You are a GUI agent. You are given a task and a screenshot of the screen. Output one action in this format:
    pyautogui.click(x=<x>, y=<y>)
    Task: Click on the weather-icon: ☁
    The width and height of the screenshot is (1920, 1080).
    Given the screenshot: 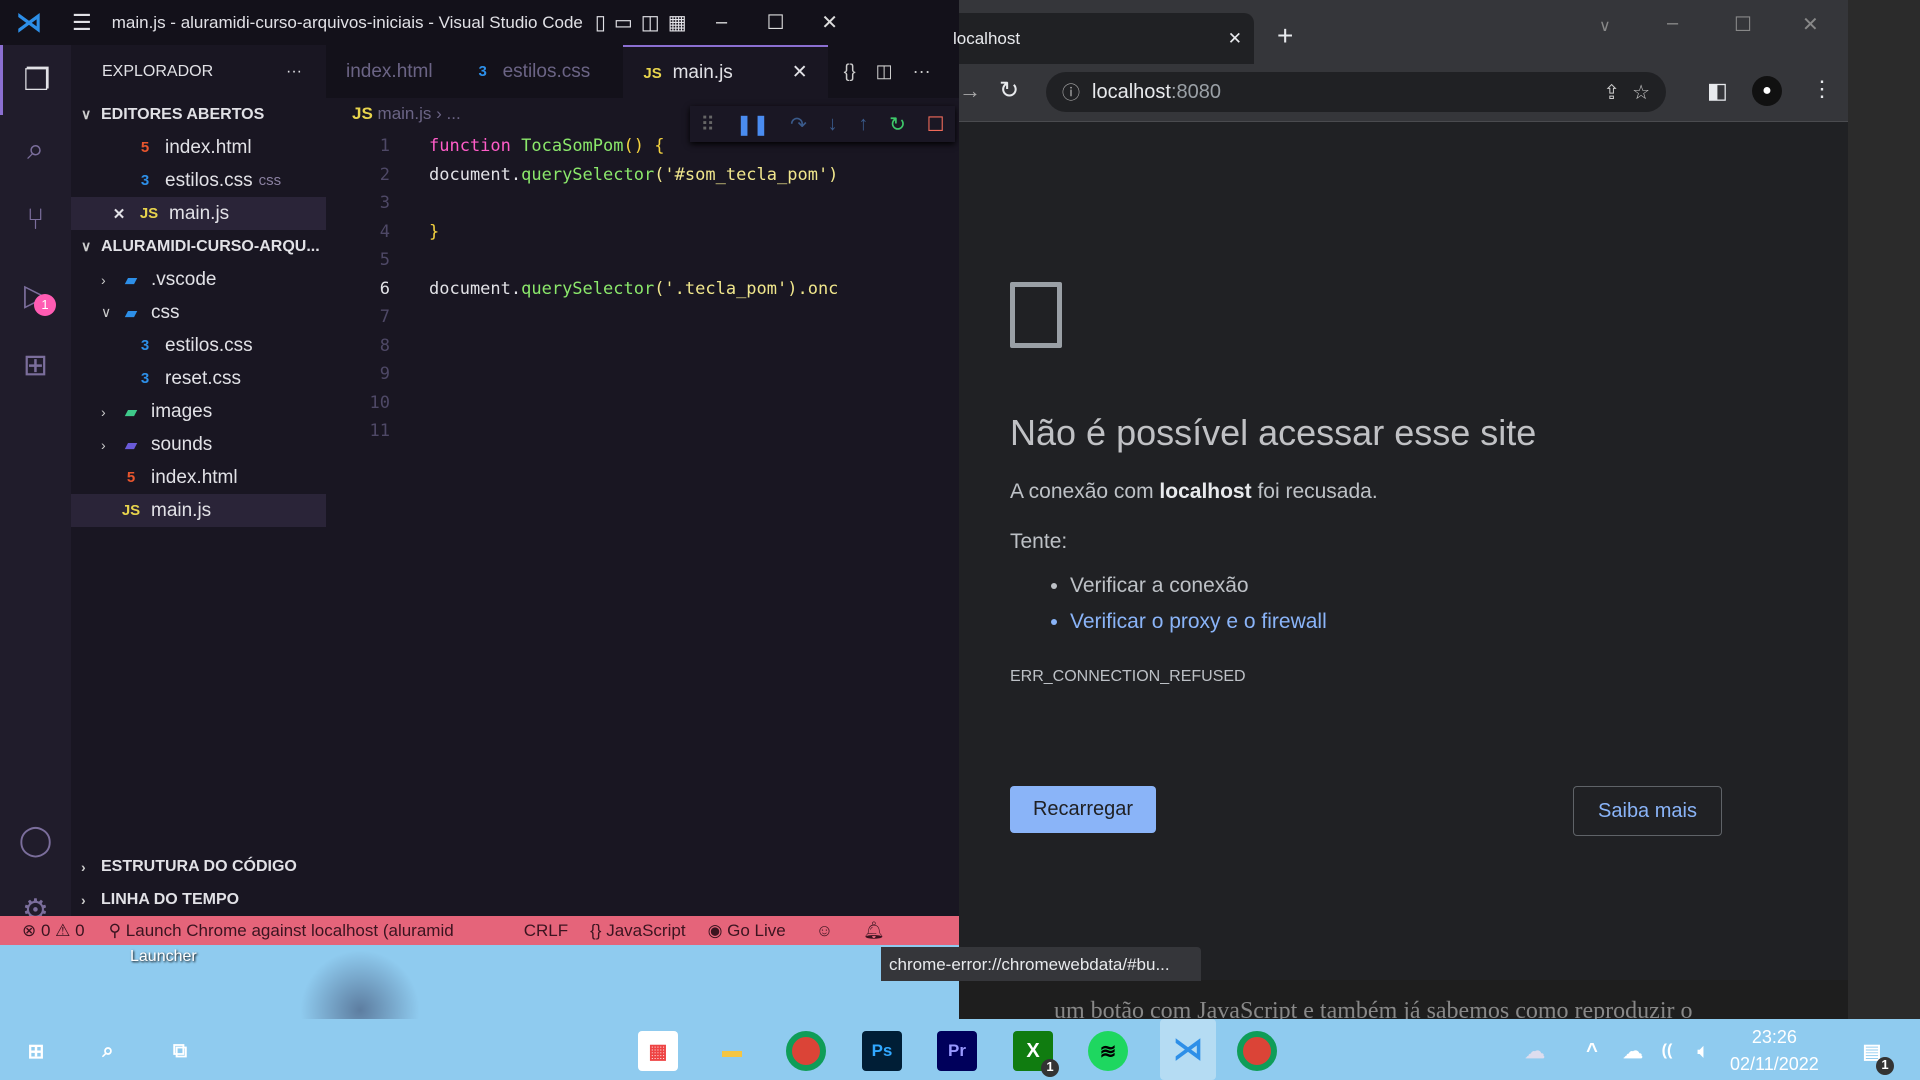 What is the action you would take?
    pyautogui.click(x=1535, y=1051)
    